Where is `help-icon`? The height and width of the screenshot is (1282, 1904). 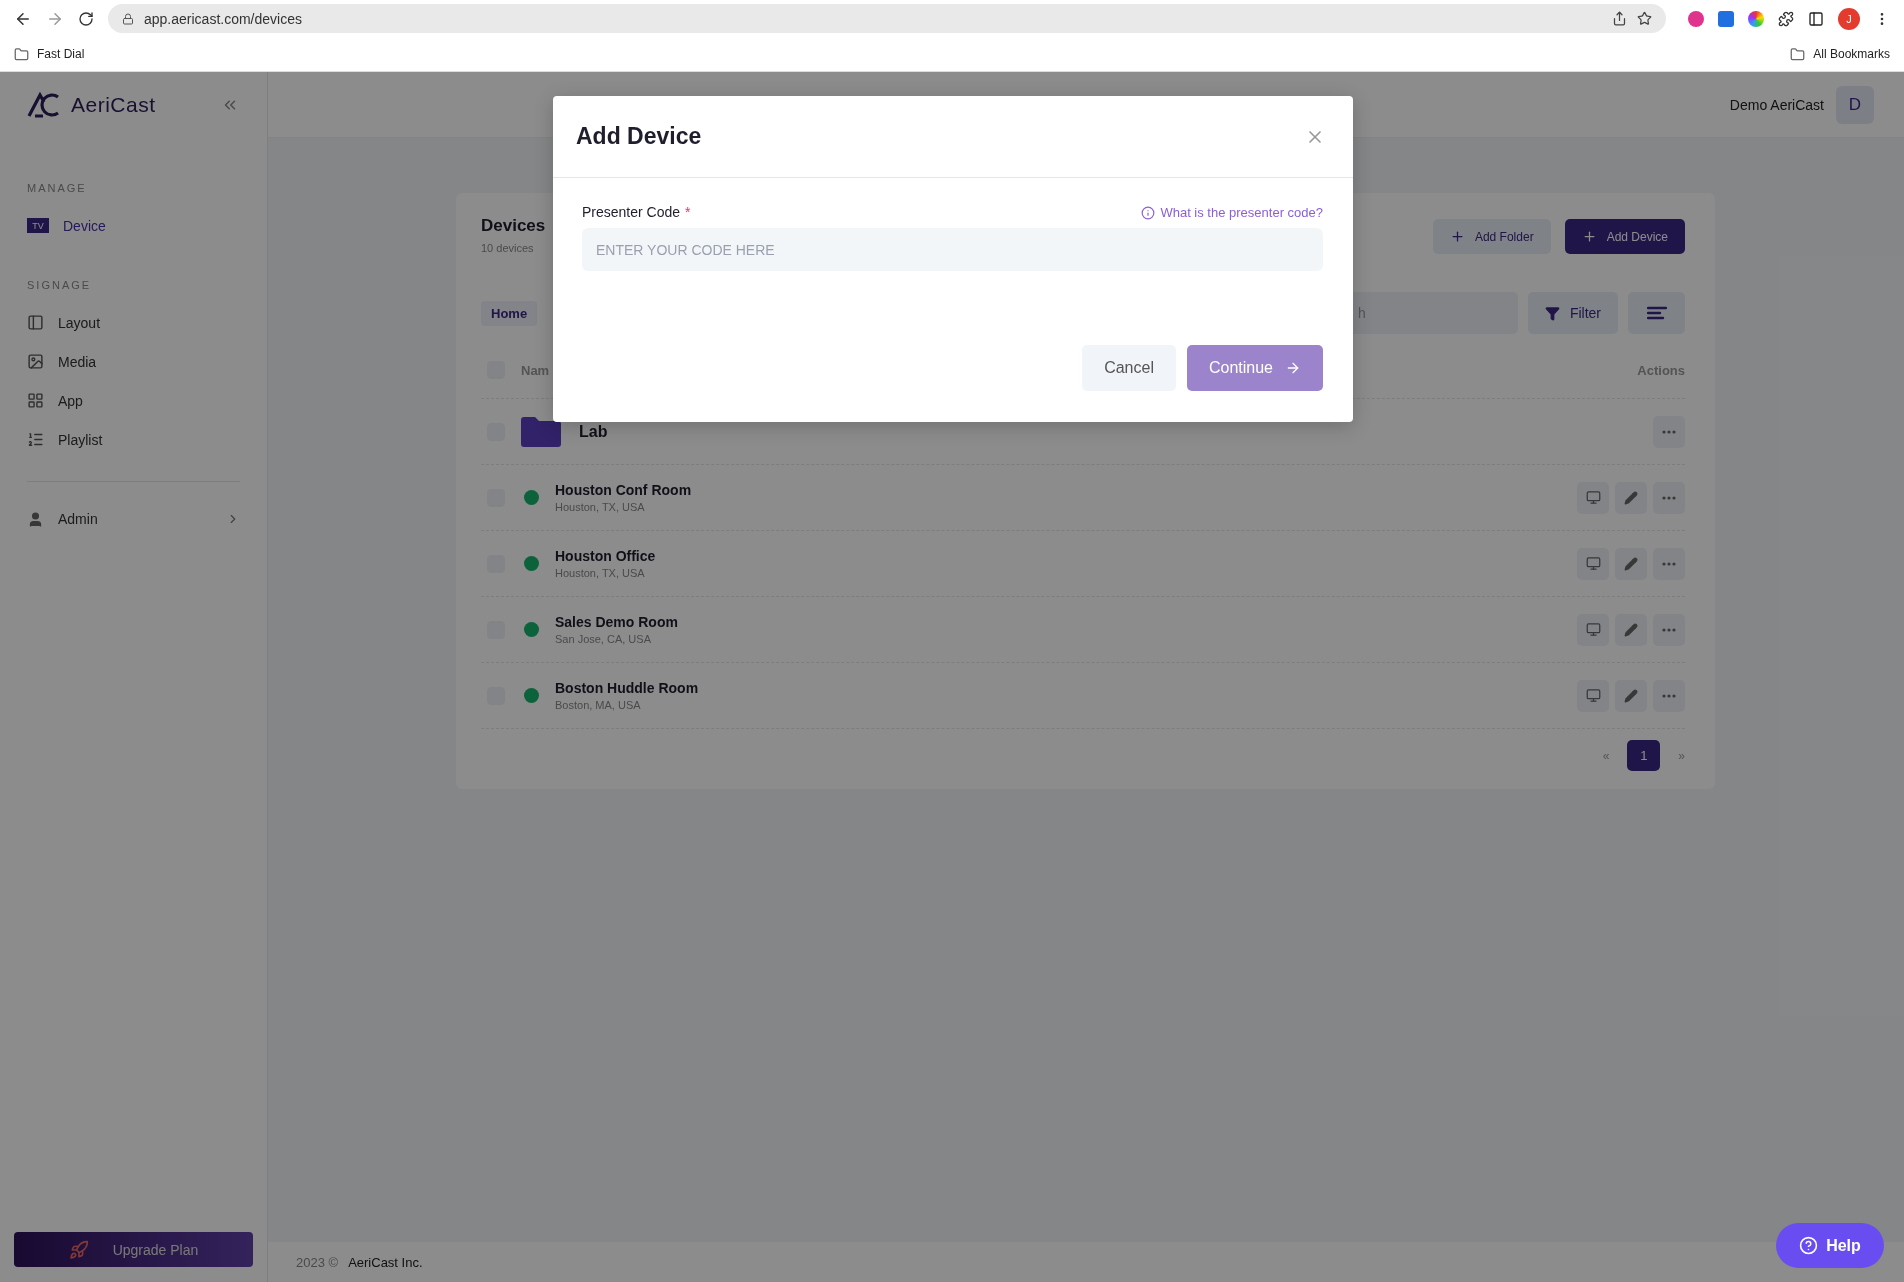
help-icon is located at coordinates (1809, 1245).